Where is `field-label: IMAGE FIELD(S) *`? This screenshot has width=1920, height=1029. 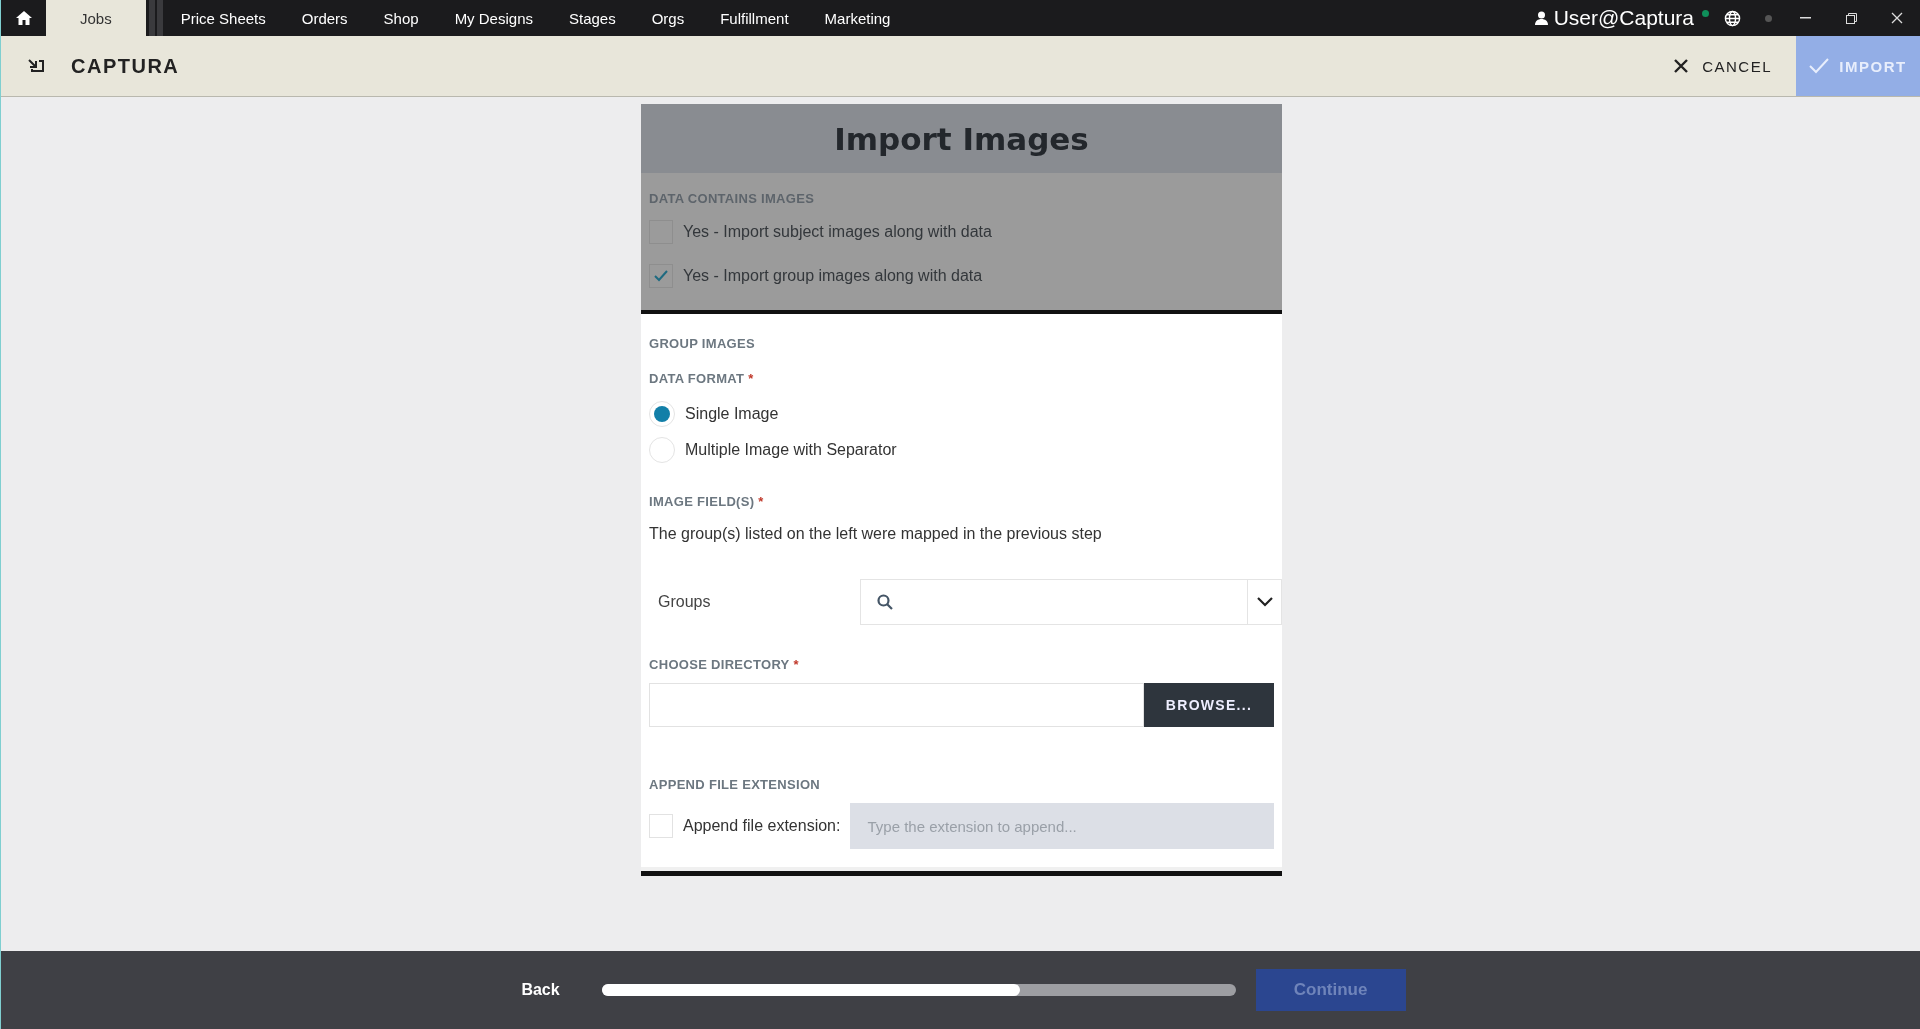 field-label: IMAGE FIELD(S) * is located at coordinates (707, 501).